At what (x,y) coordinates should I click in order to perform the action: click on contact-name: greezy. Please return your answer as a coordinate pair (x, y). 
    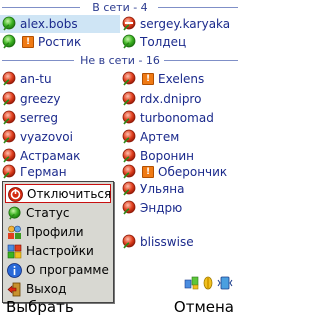
    Looking at the image, I should click on (40, 99).